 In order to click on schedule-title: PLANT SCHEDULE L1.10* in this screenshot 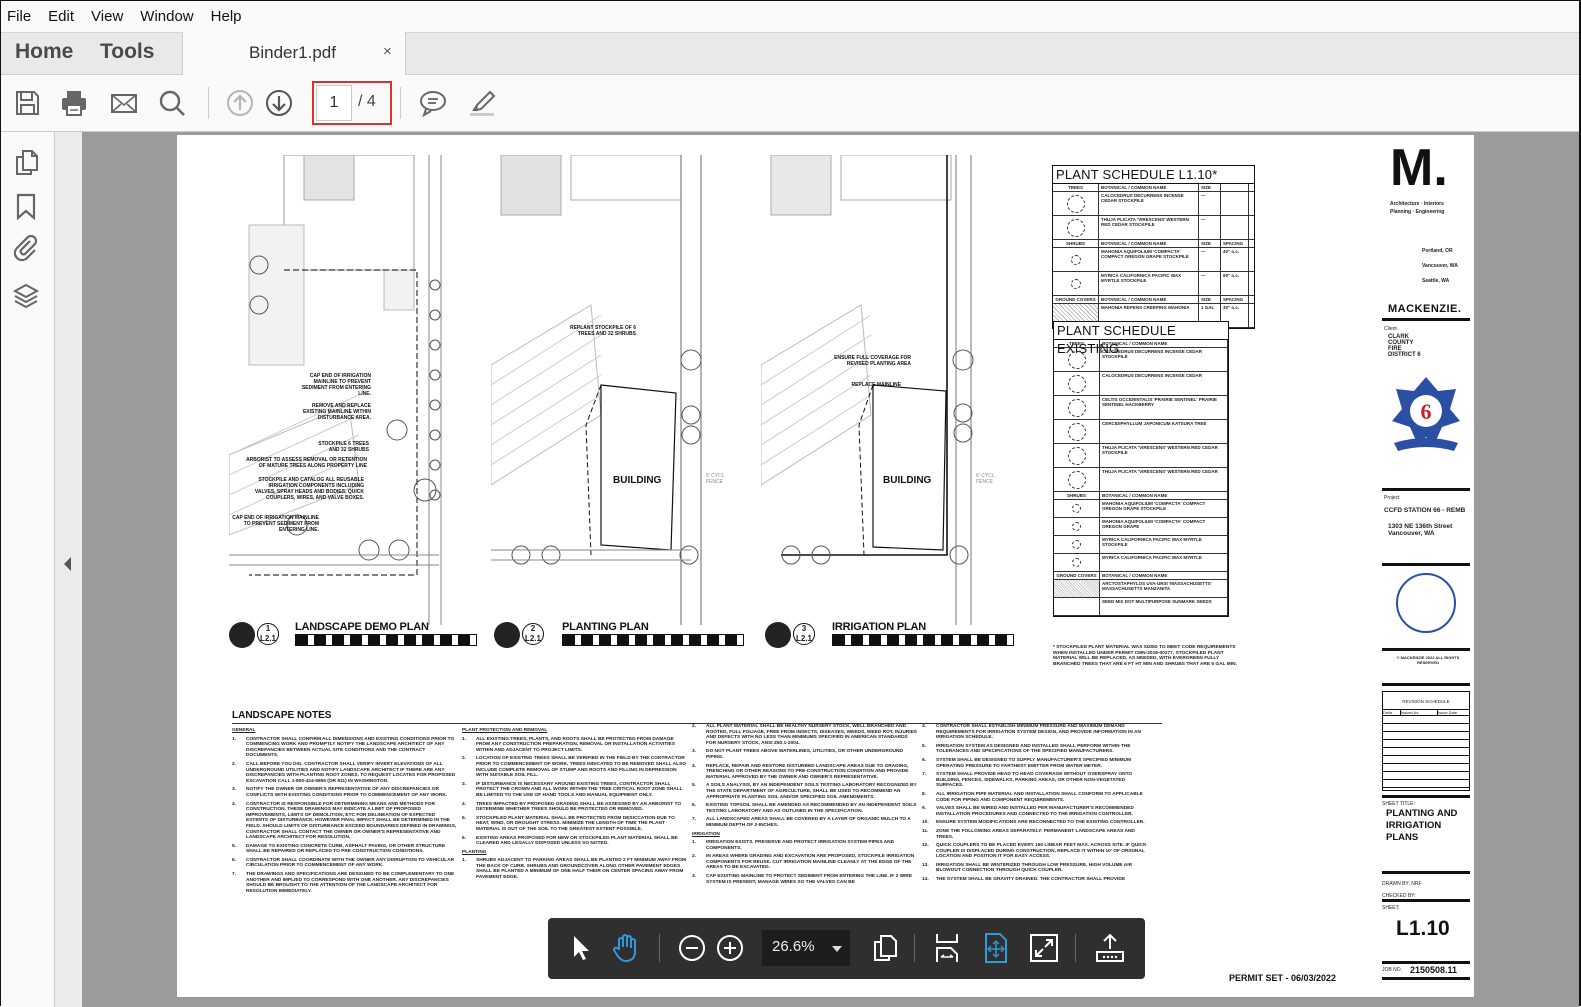, I will do `click(1153, 175)`.